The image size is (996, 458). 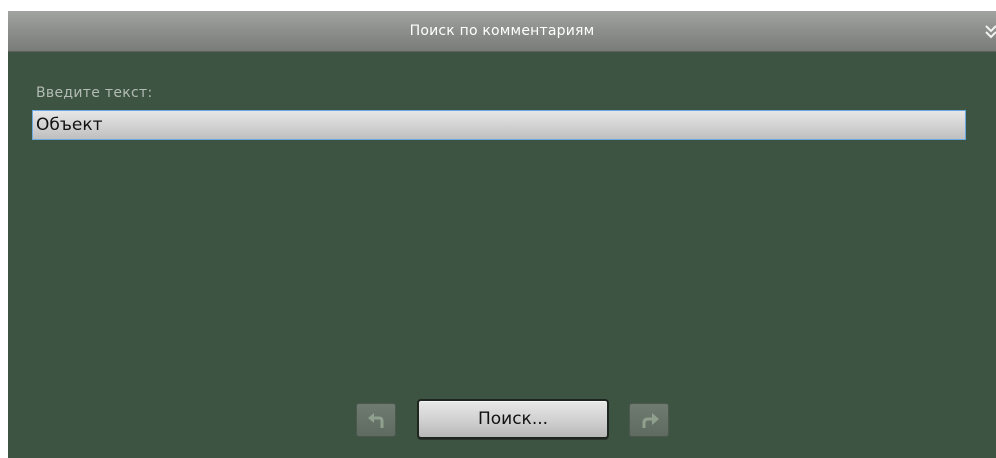 I want to click on search-input, so click(x=499, y=125).